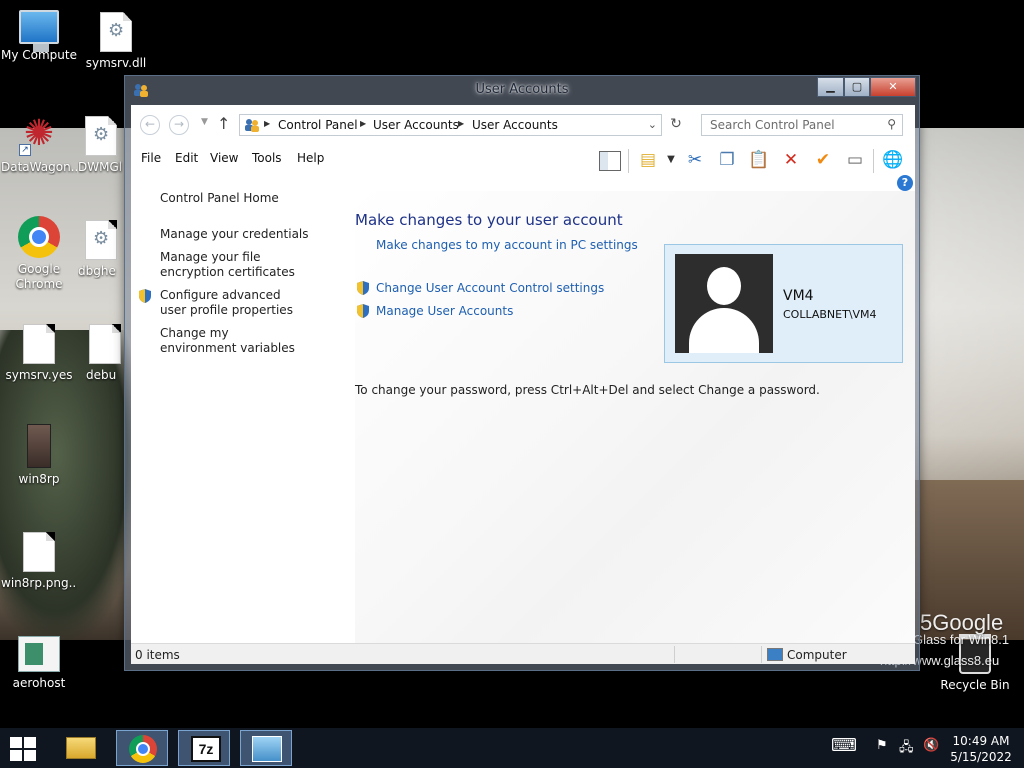 This screenshot has height=768, width=1024. What do you see at coordinates (891, 124) in the screenshot?
I see `search-icon: ⚲` at bounding box center [891, 124].